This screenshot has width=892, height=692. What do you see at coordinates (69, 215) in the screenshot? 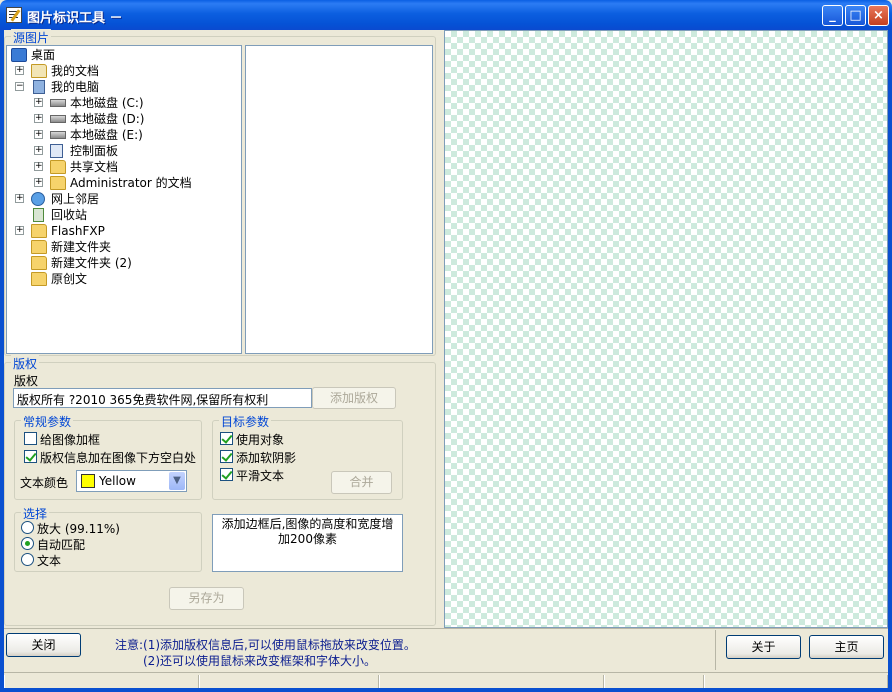
I see `tree-item-label: 回收站` at bounding box center [69, 215].